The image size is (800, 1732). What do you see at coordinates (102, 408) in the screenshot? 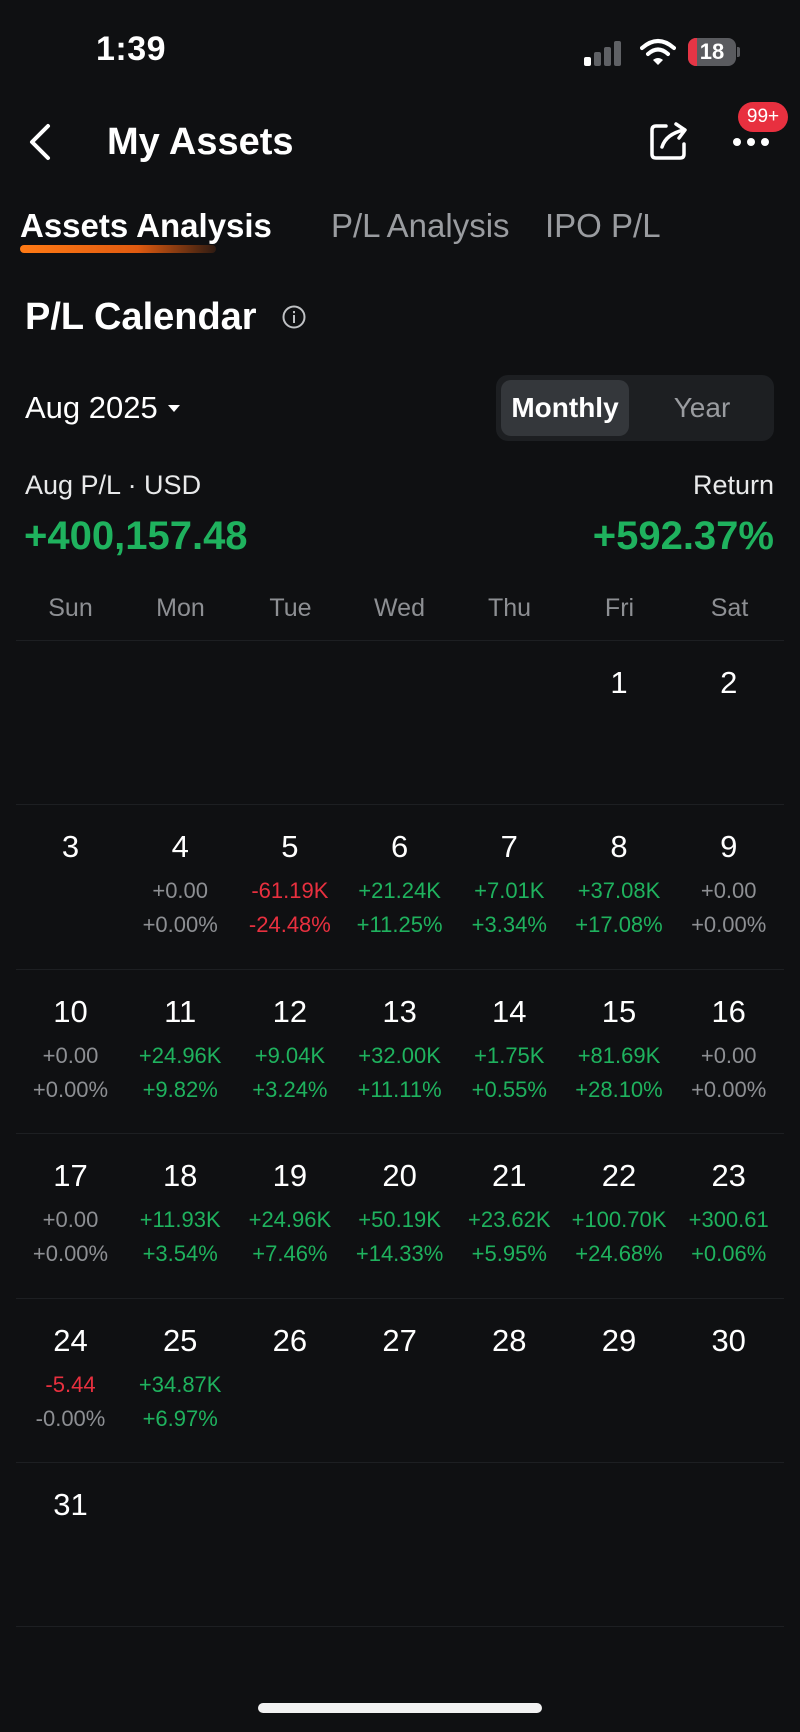
I see `month-picker: Aug 2025` at bounding box center [102, 408].